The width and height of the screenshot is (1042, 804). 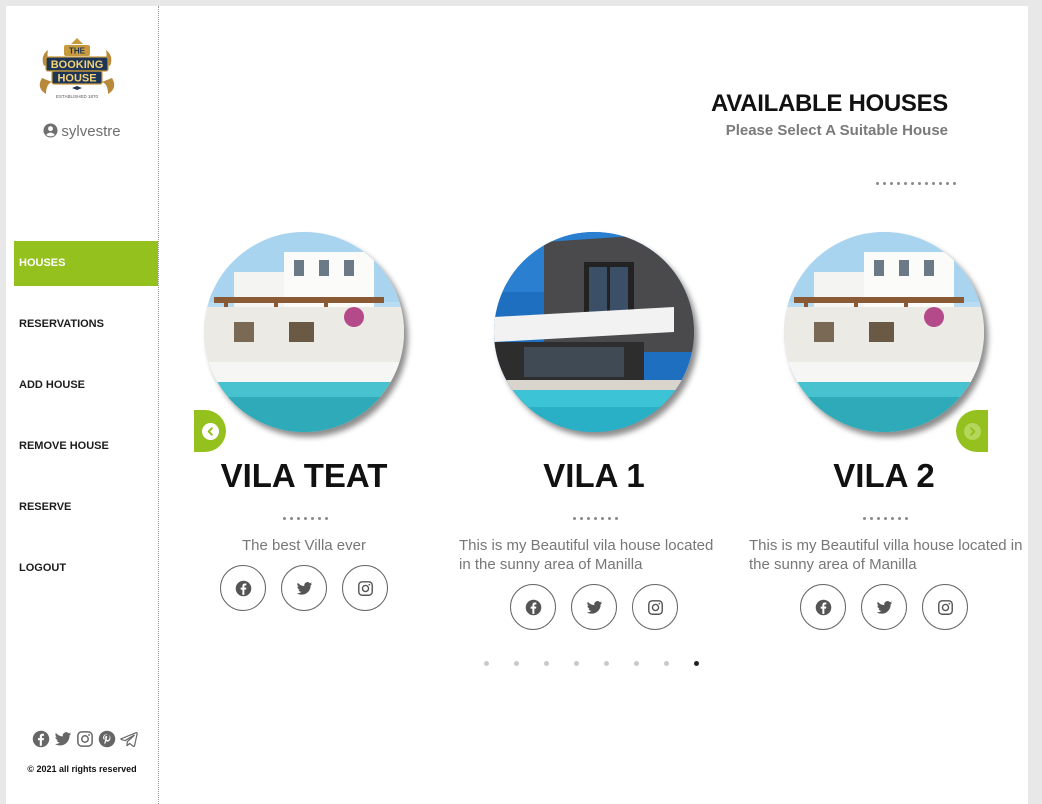 I want to click on booking-house-logo: THE BOOKING HOUSE ESTABLISHED 1870, so click(x=77, y=68).